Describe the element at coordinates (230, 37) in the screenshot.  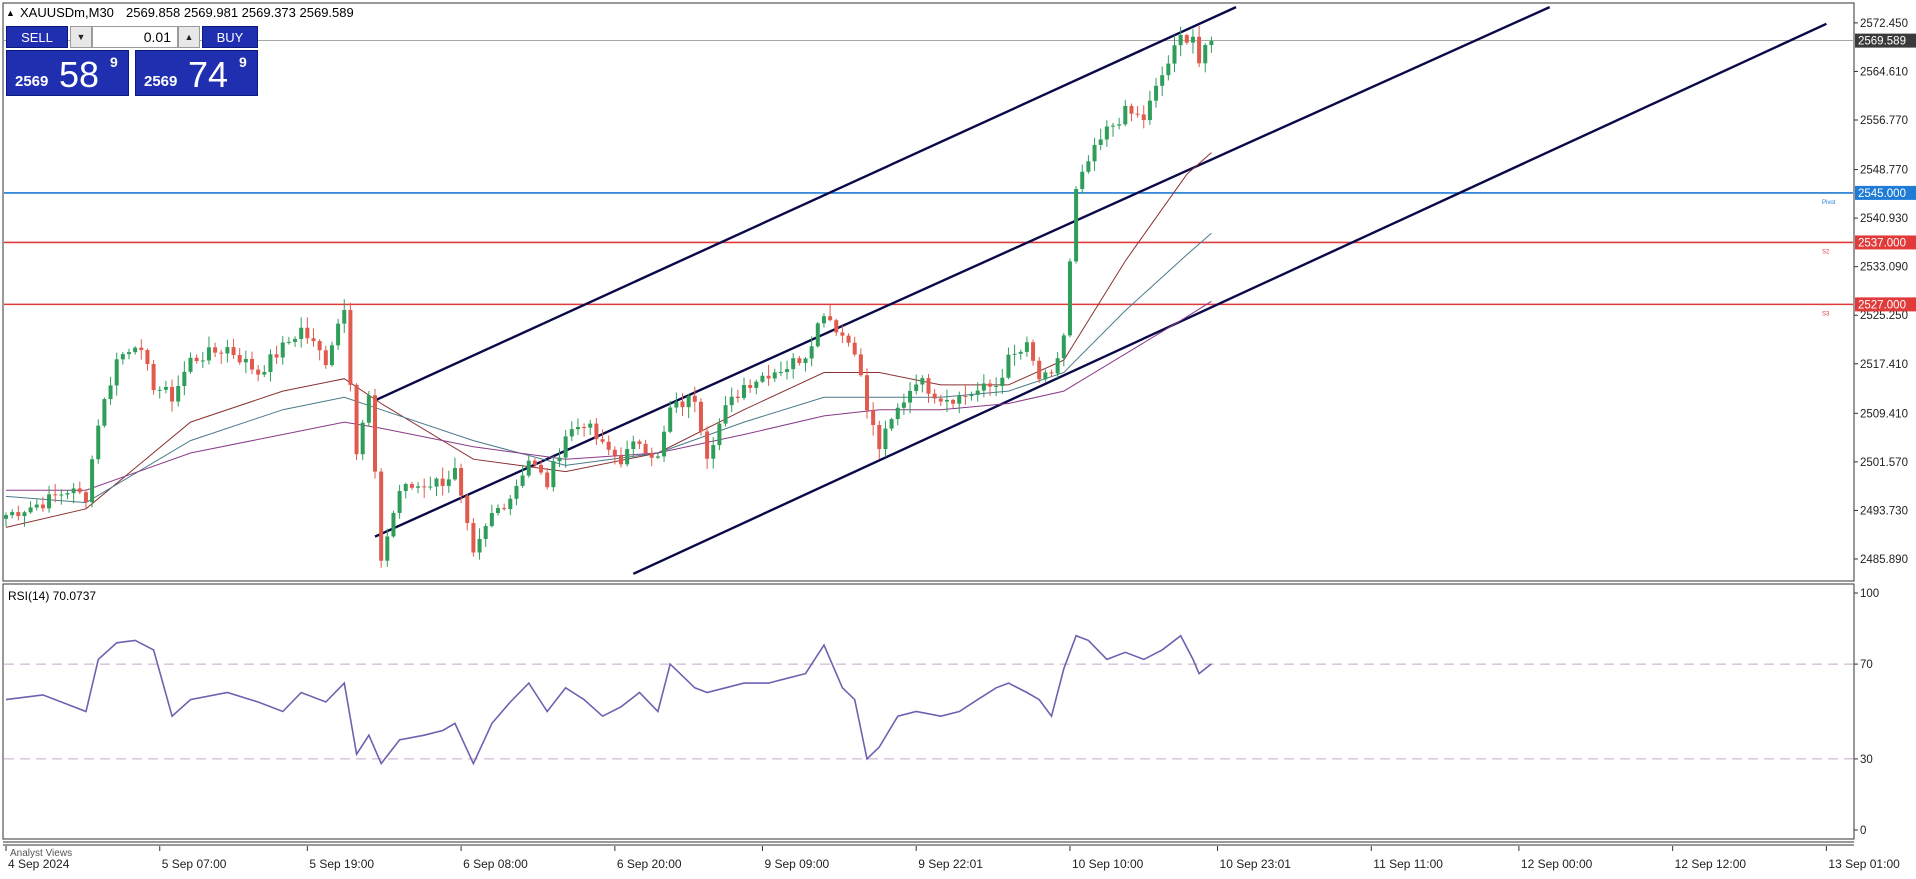
I see `buy-button: BUY` at that location.